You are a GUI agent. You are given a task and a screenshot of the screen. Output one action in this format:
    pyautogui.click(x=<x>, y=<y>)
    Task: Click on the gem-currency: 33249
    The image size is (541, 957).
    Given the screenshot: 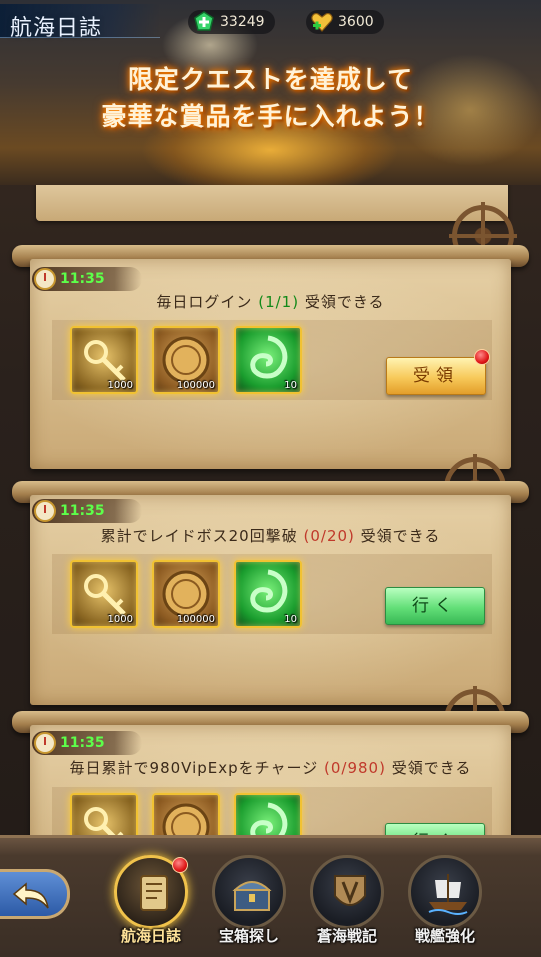 What is the action you would take?
    pyautogui.click(x=231, y=22)
    